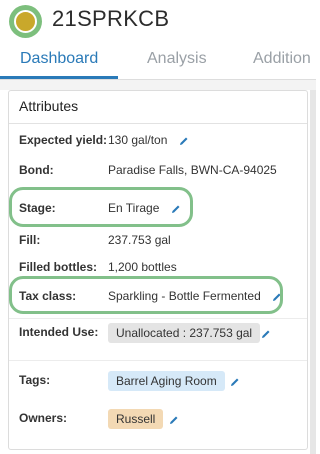 This screenshot has width=320, height=454. Describe the element at coordinates (184, 296) in the screenshot. I see `tax-class-value: Sparkling - Bottle Fermented` at that location.